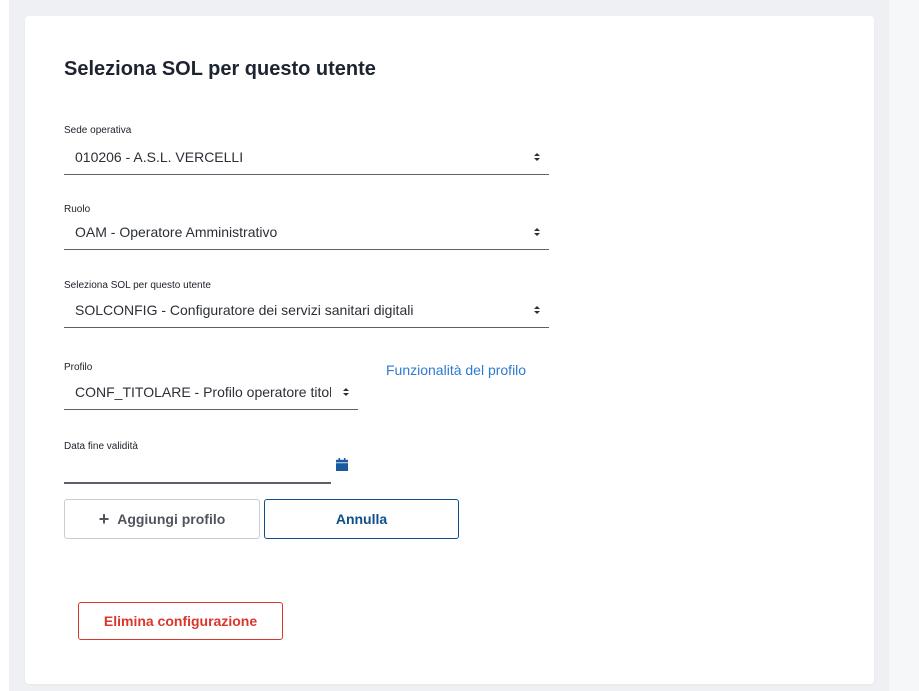 This screenshot has height=691, width=919. Describe the element at coordinates (98, 130) in the screenshot. I see `sede-label: Sede operativa` at that location.